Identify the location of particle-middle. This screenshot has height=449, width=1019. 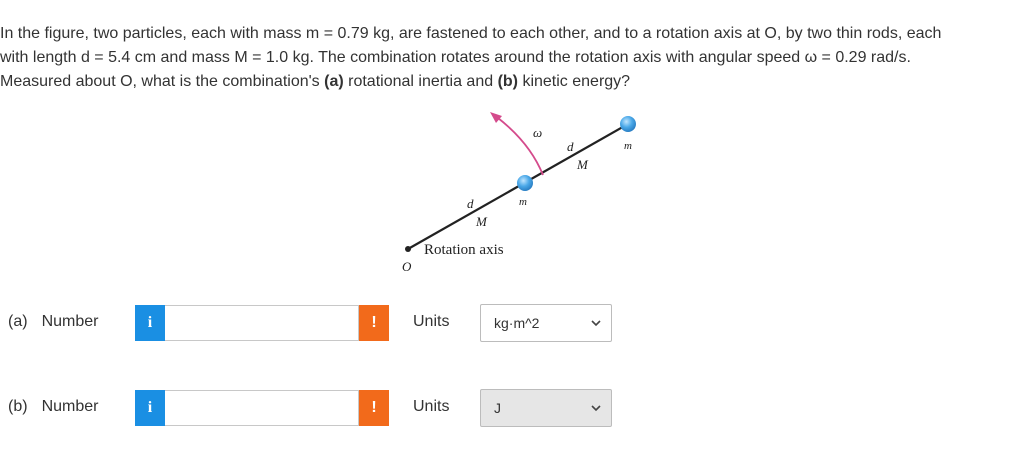
(525, 183).